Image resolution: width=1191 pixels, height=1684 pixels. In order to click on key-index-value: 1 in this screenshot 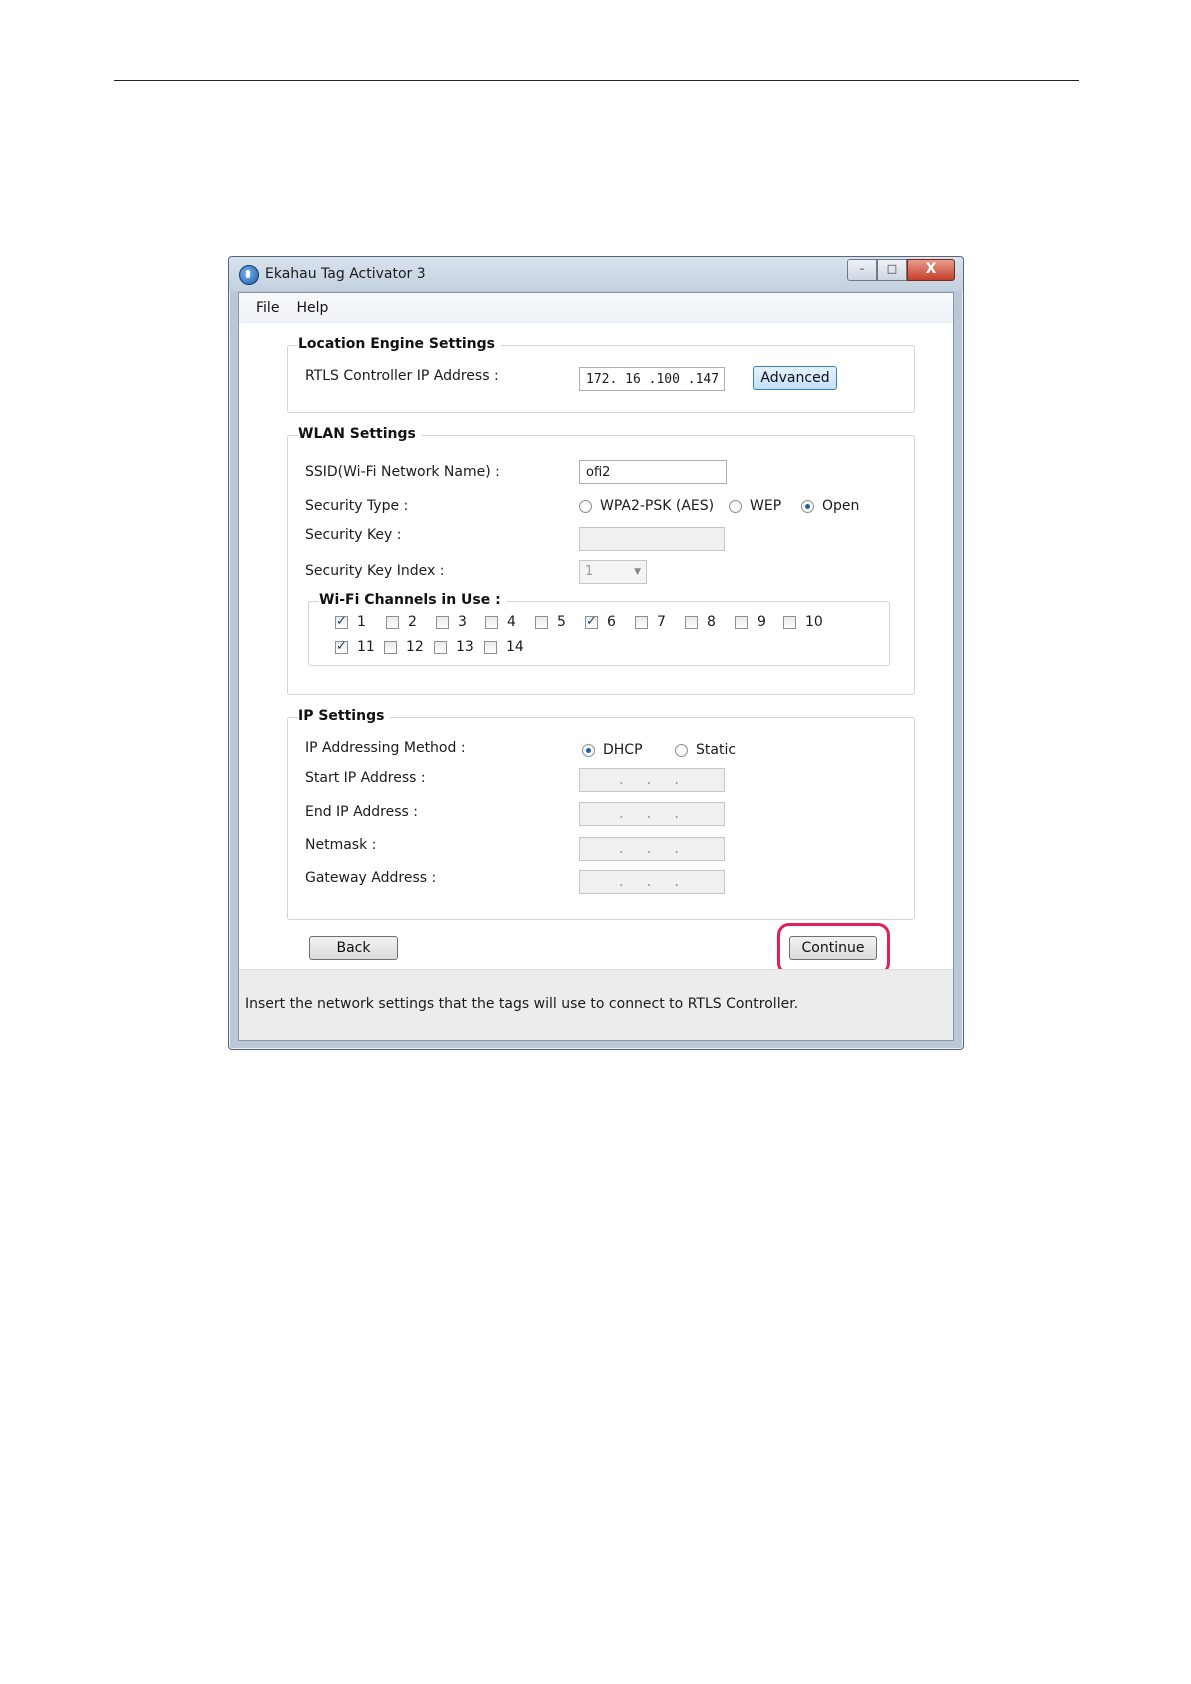, I will do `click(589, 571)`.